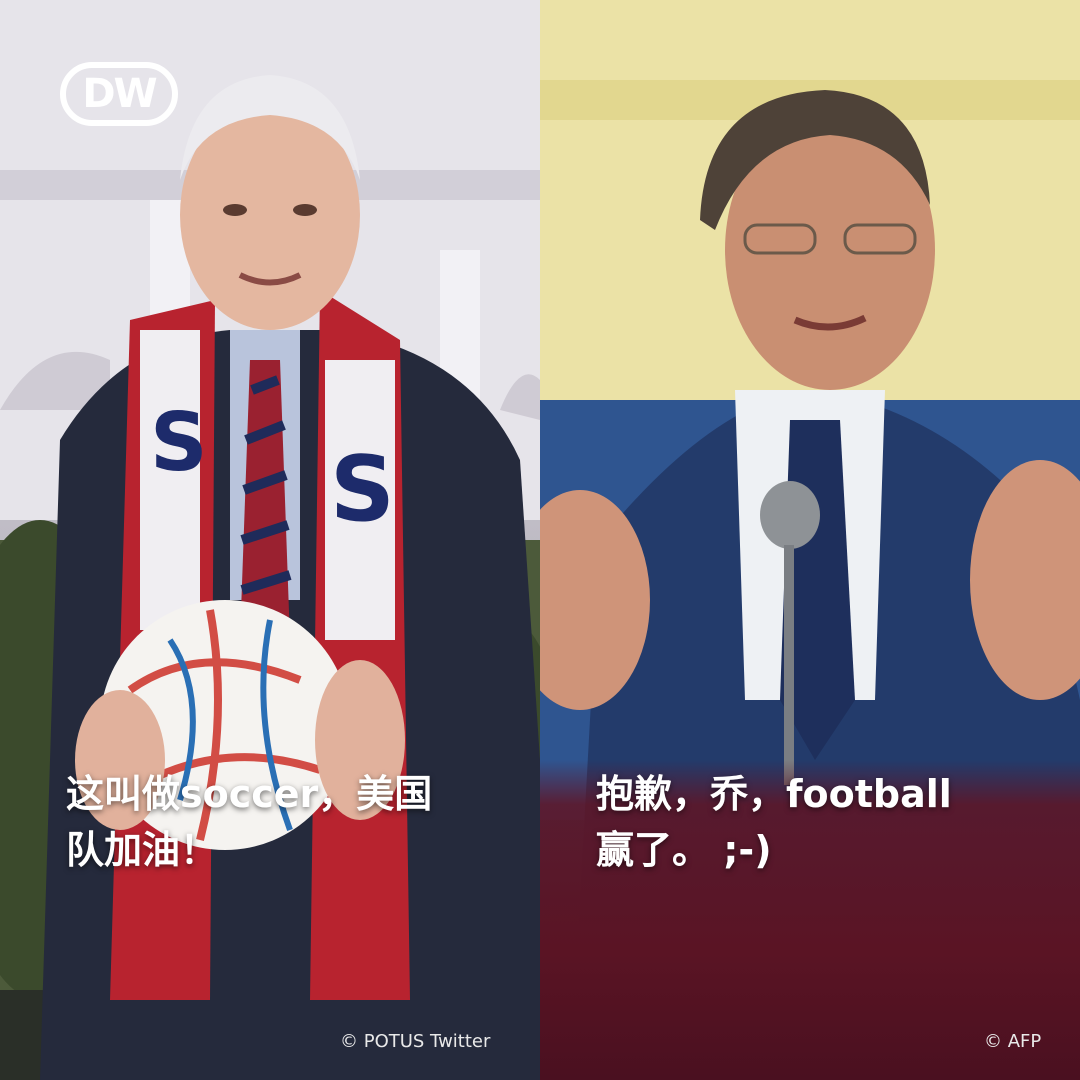  Describe the element at coordinates (249, 794) in the screenshot. I see `left-caption-line-1: 这叫做soccer，美国` at that location.